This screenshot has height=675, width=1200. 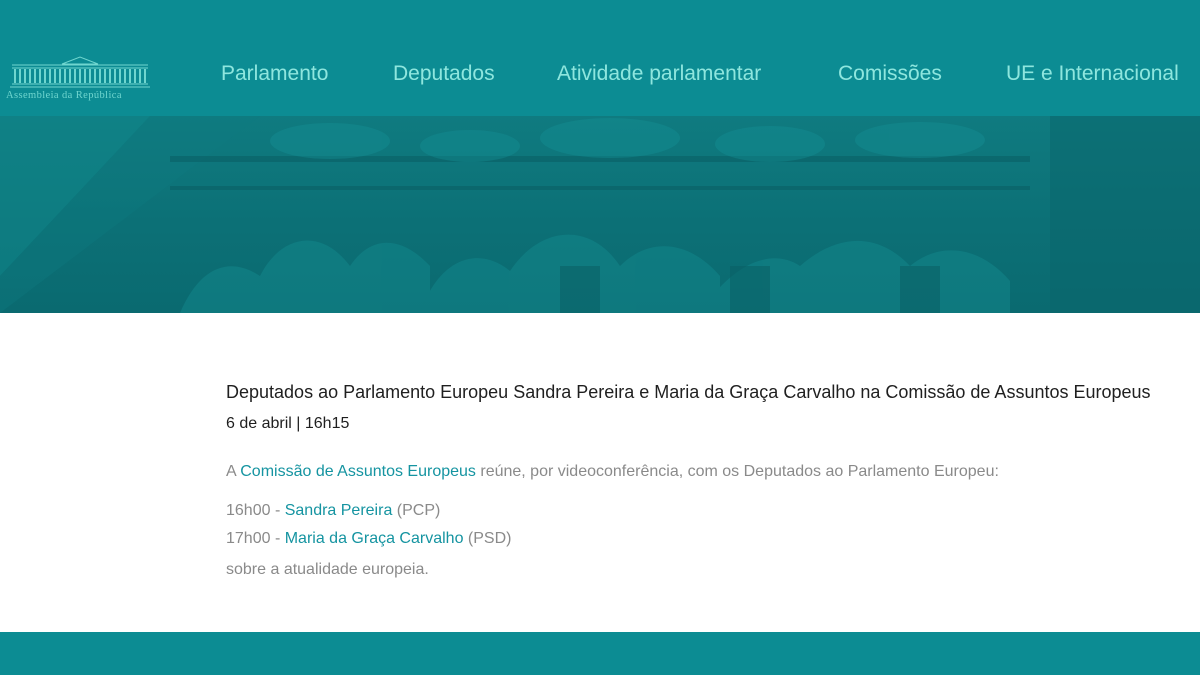 I want to click on footer-bar, so click(x=600, y=653).